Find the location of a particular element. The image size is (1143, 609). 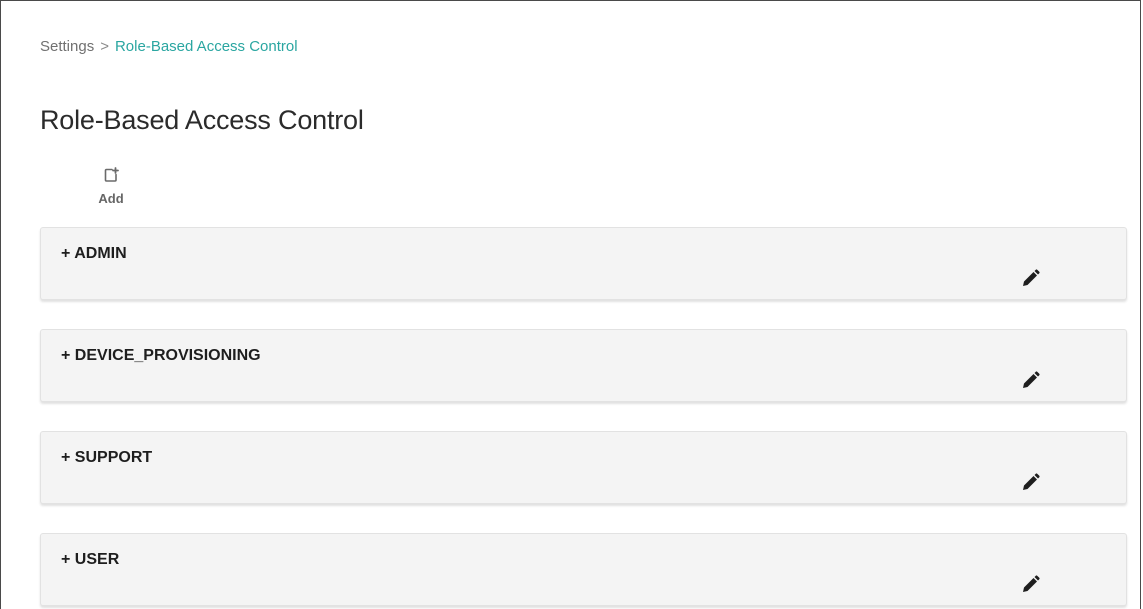

role-name: USER is located at coordinates (97, 559).